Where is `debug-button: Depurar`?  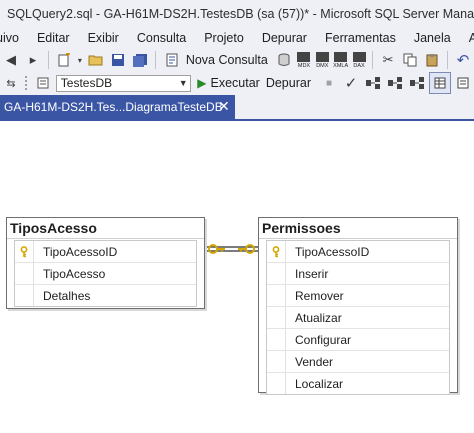
debug-button: Depurar is located at coordinates (288, 83).